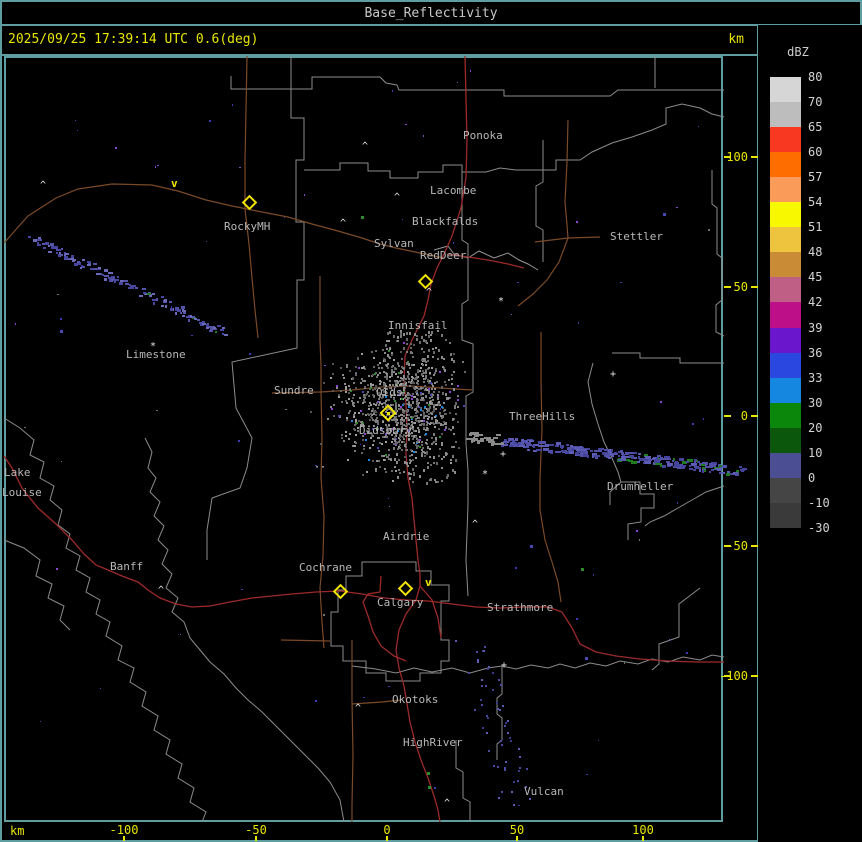  Describe the element at coordinates (640, 486) in the screenshot. I see `city-label-drumheller: Drumheller` at that location.